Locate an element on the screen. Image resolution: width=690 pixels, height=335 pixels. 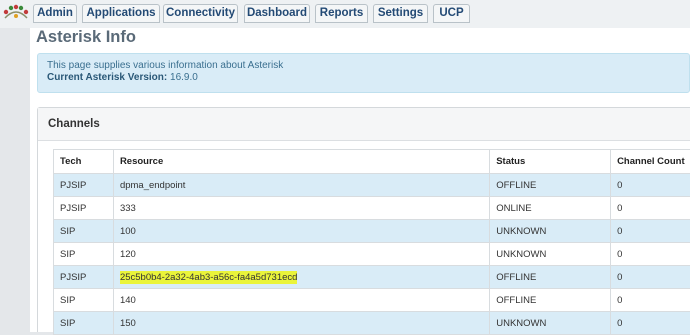
table-header-row: Tech Resource Status Channel Count is located at coordinates (372, 162).